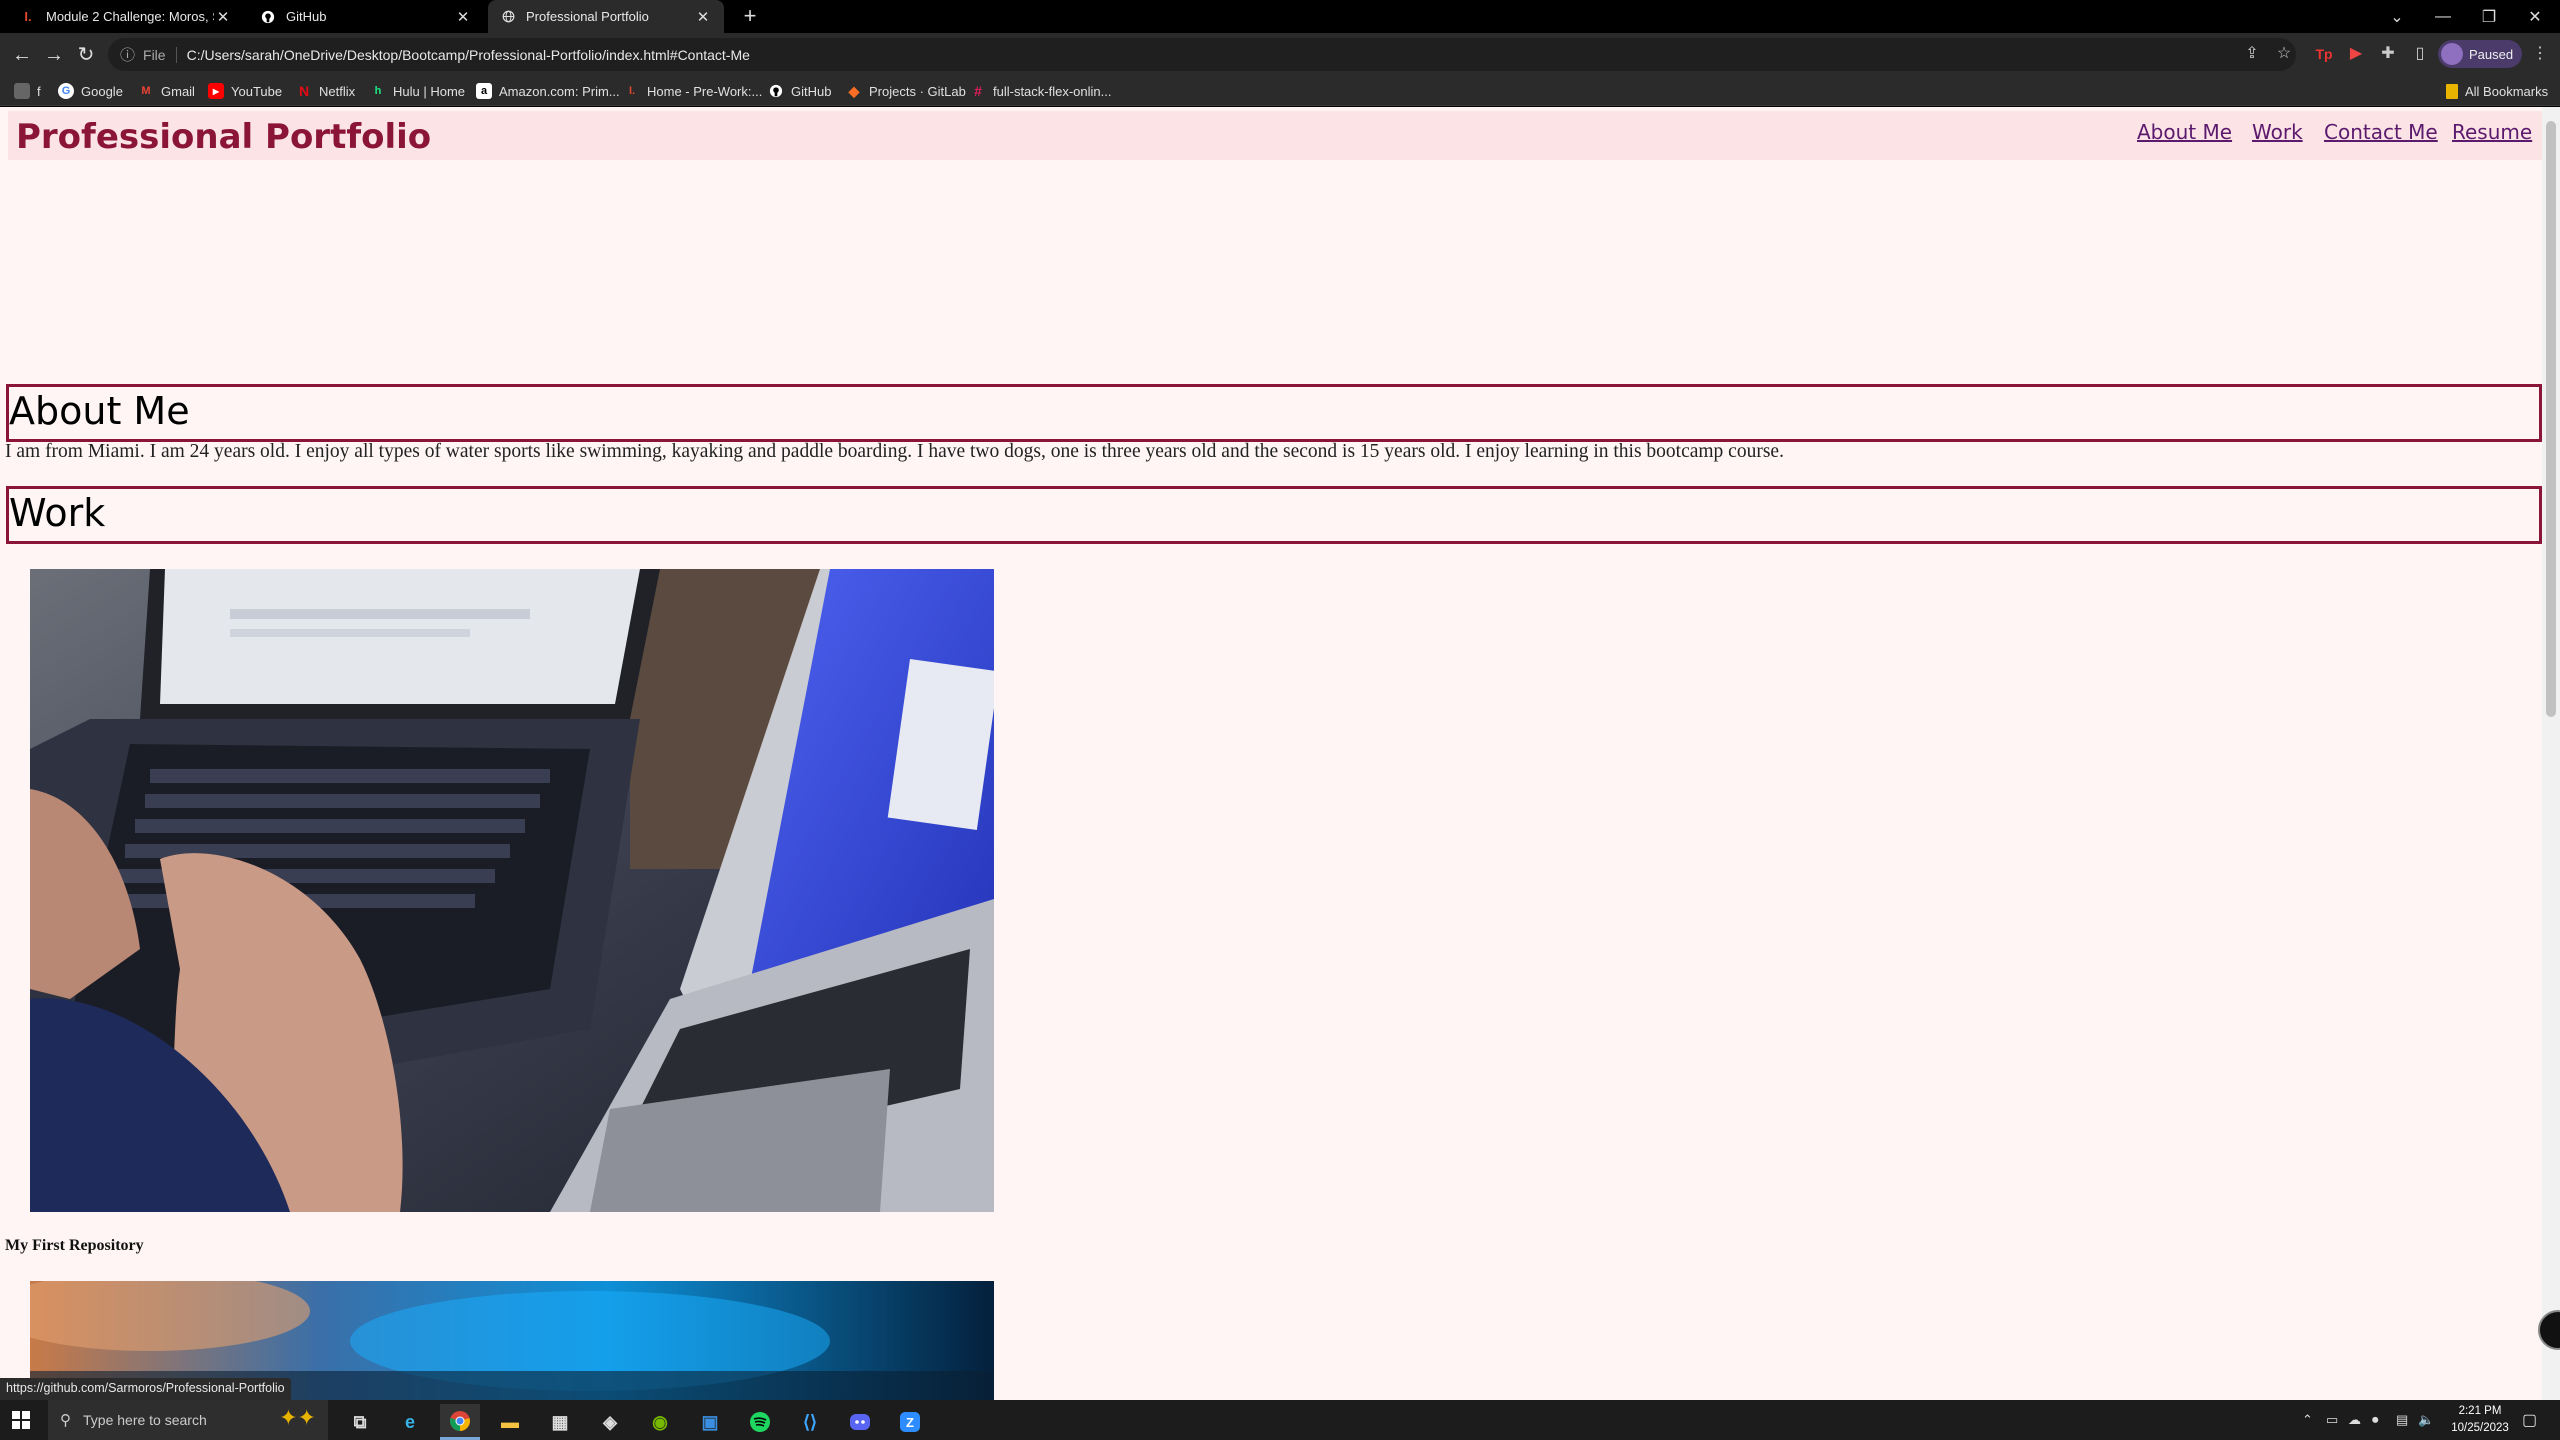 This screenshot has width=2560, height=1440. What do you see at coordinates (366, 16) in the screenshot?
I see `tab-github: GitHub ✕` at bounding box center [366, 16].